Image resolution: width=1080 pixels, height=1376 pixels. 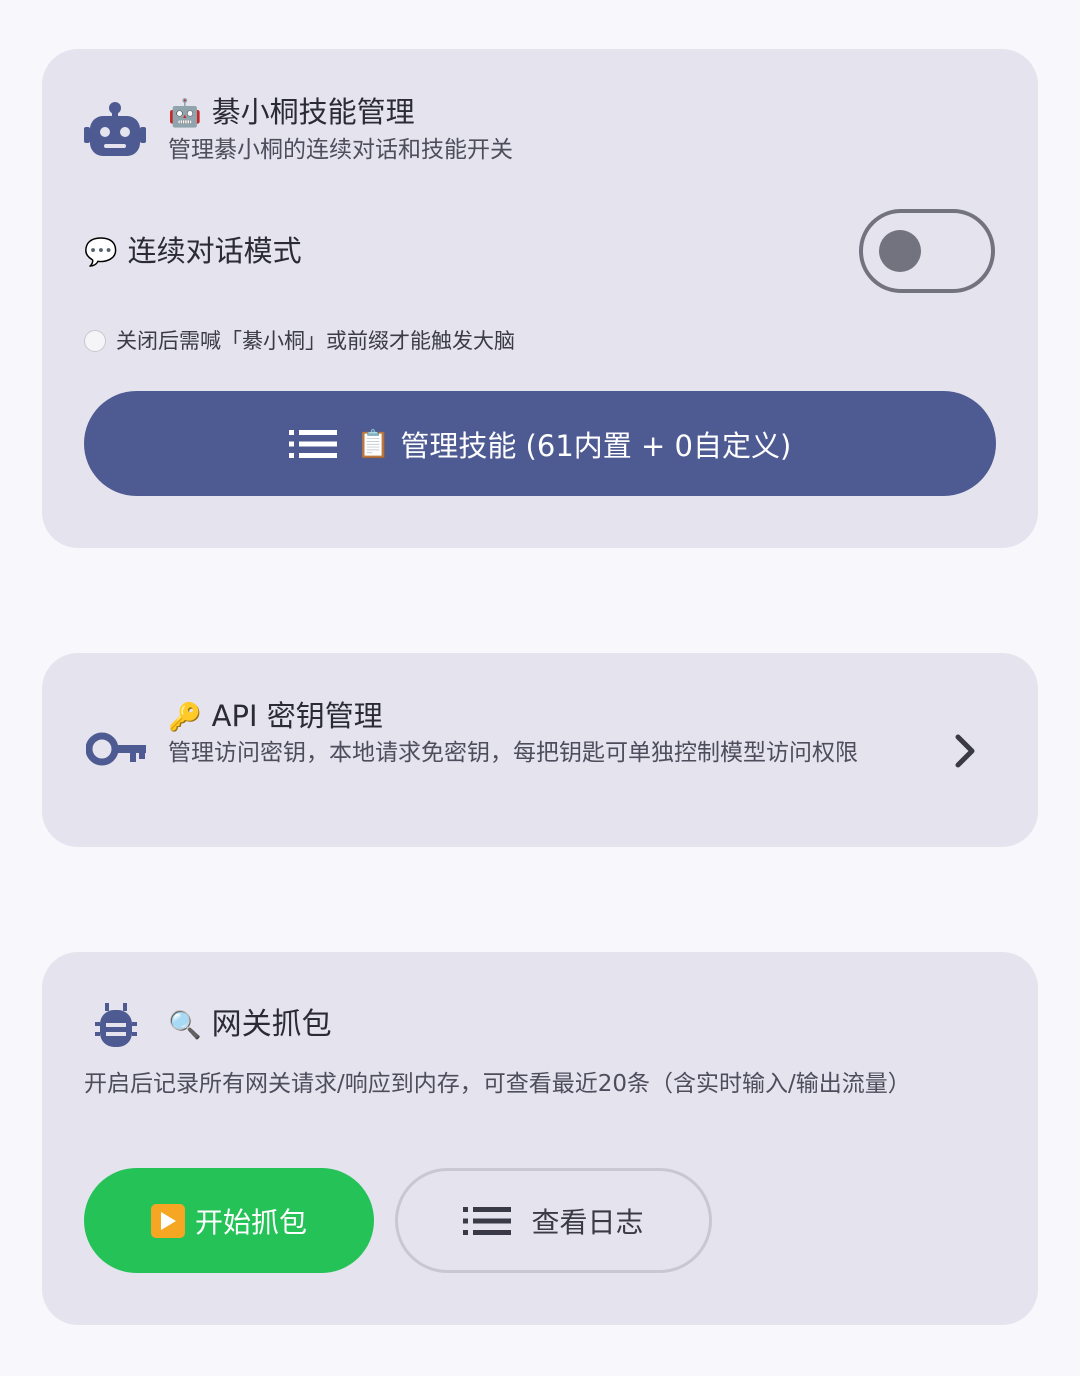 I want to click on key-emoji-icon: 🔑, so click(x=185, y=717).